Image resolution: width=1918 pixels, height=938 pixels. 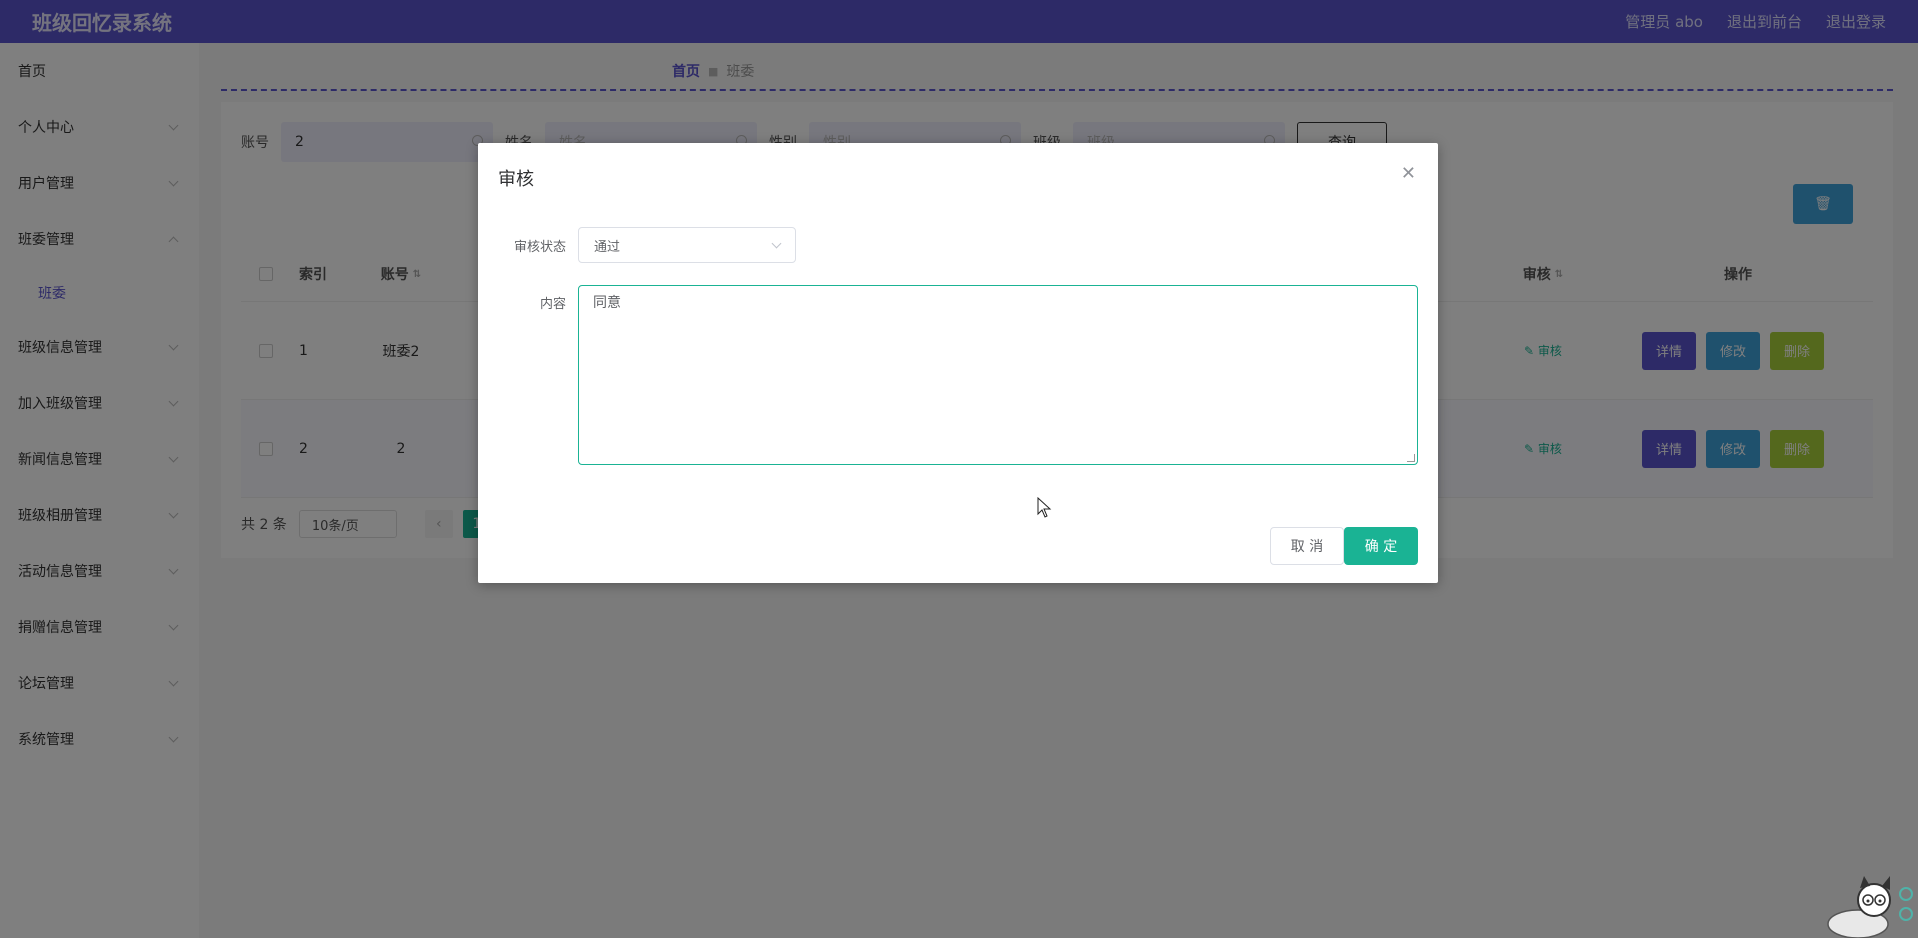 What do you see at coordinates (998, 375) in the screenshot?
I see `content-textarea: 同意` at bounding box center [998, 375].